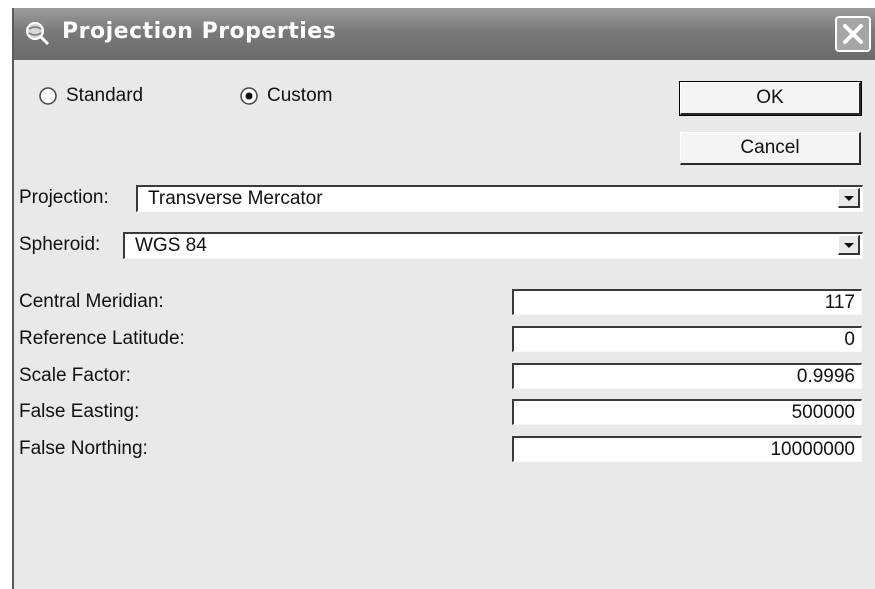 The width and height of the screenshot is (875, 589). I want to click on close-icon, so click(853, 34).